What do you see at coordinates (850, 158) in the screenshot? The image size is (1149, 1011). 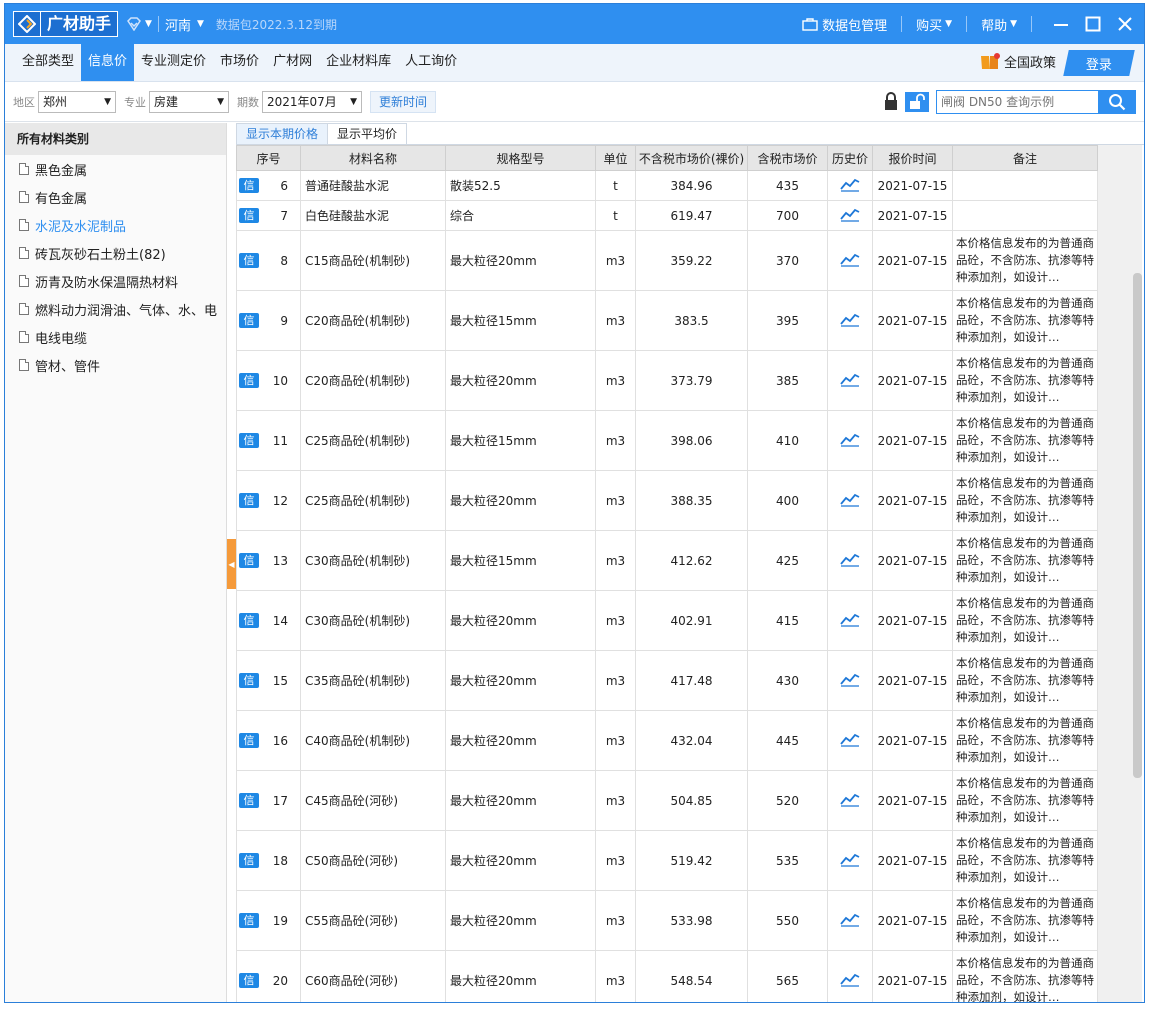 I see `col-header: 历史价` at bounding box center [850, 158].